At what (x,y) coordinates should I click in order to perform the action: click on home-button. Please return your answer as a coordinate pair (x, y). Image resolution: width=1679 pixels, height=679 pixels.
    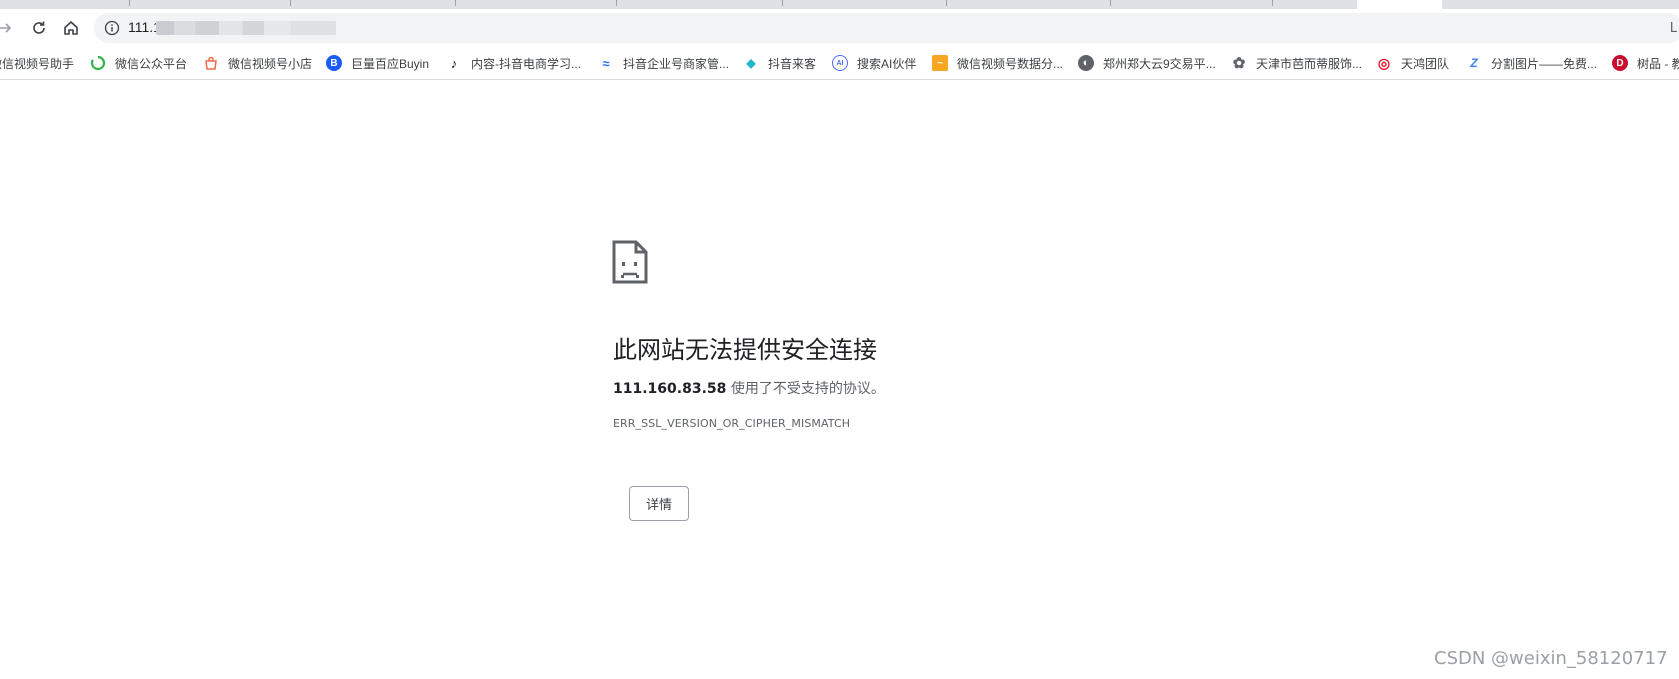
    Looking at the image, I should click on (71, 28).